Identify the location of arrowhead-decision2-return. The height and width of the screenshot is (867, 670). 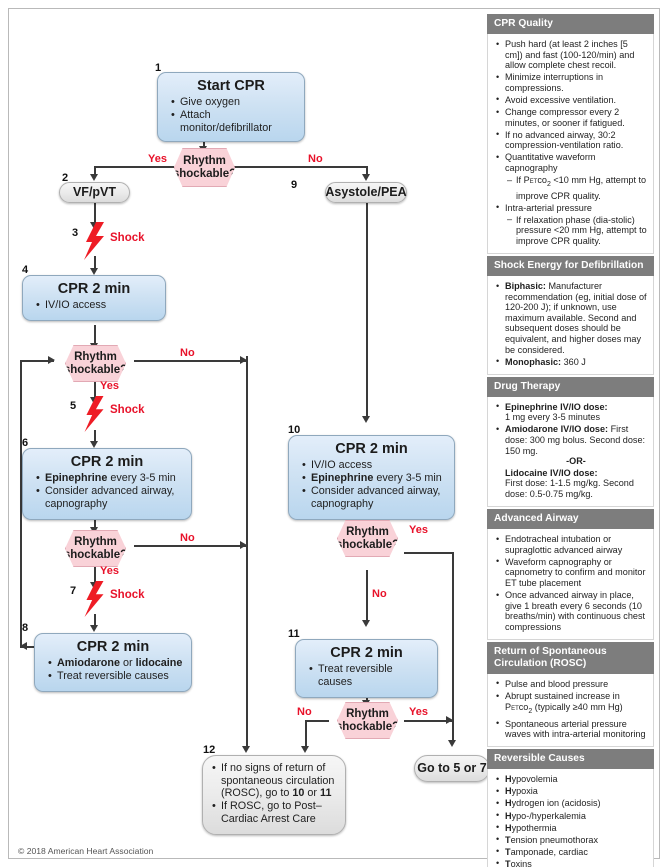
(51, 360).